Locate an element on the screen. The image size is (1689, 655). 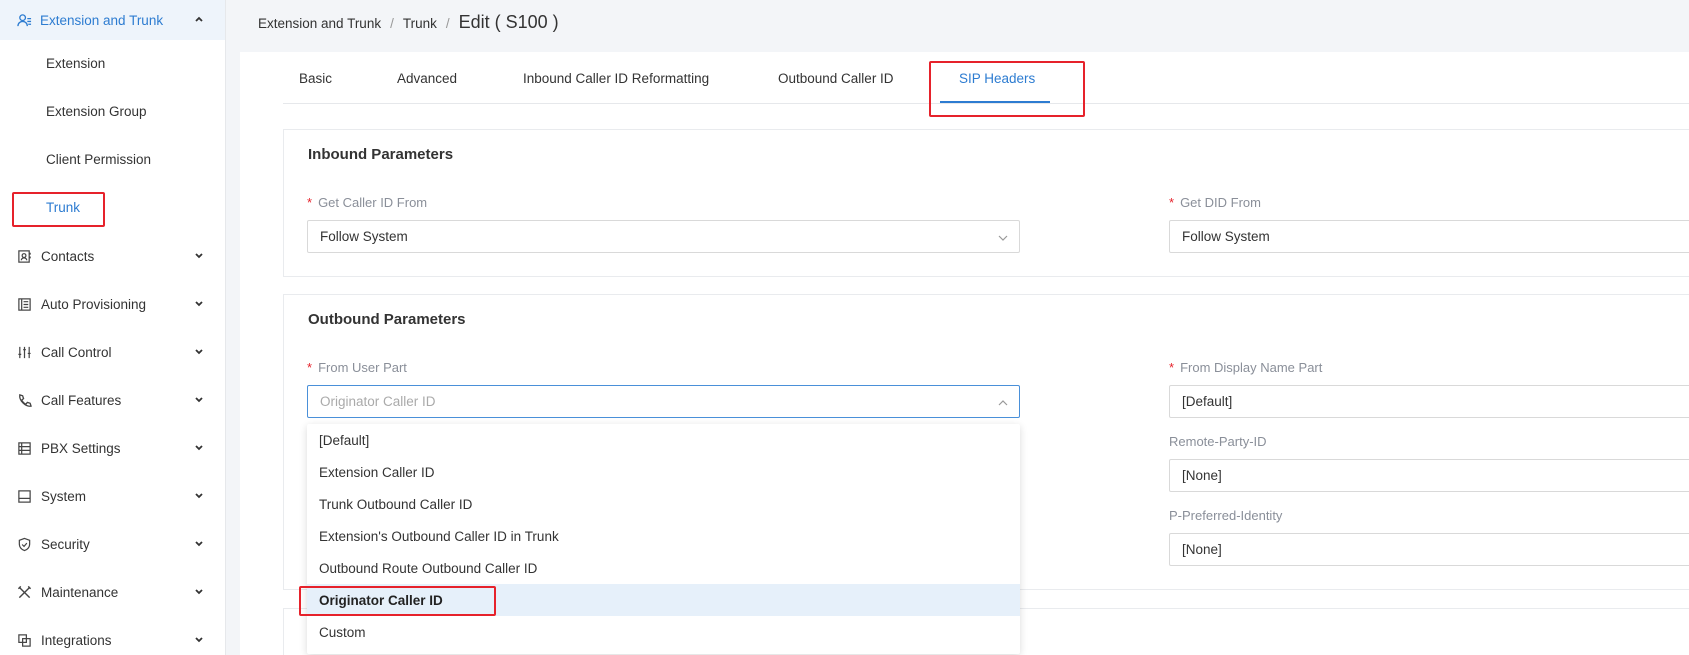
sidebar-item-trunk: Trunk is located at coordinates (63, 207).